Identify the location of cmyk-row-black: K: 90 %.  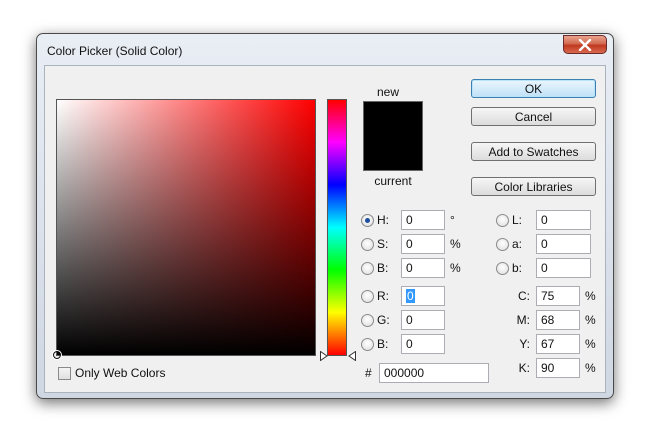
(553, 368).